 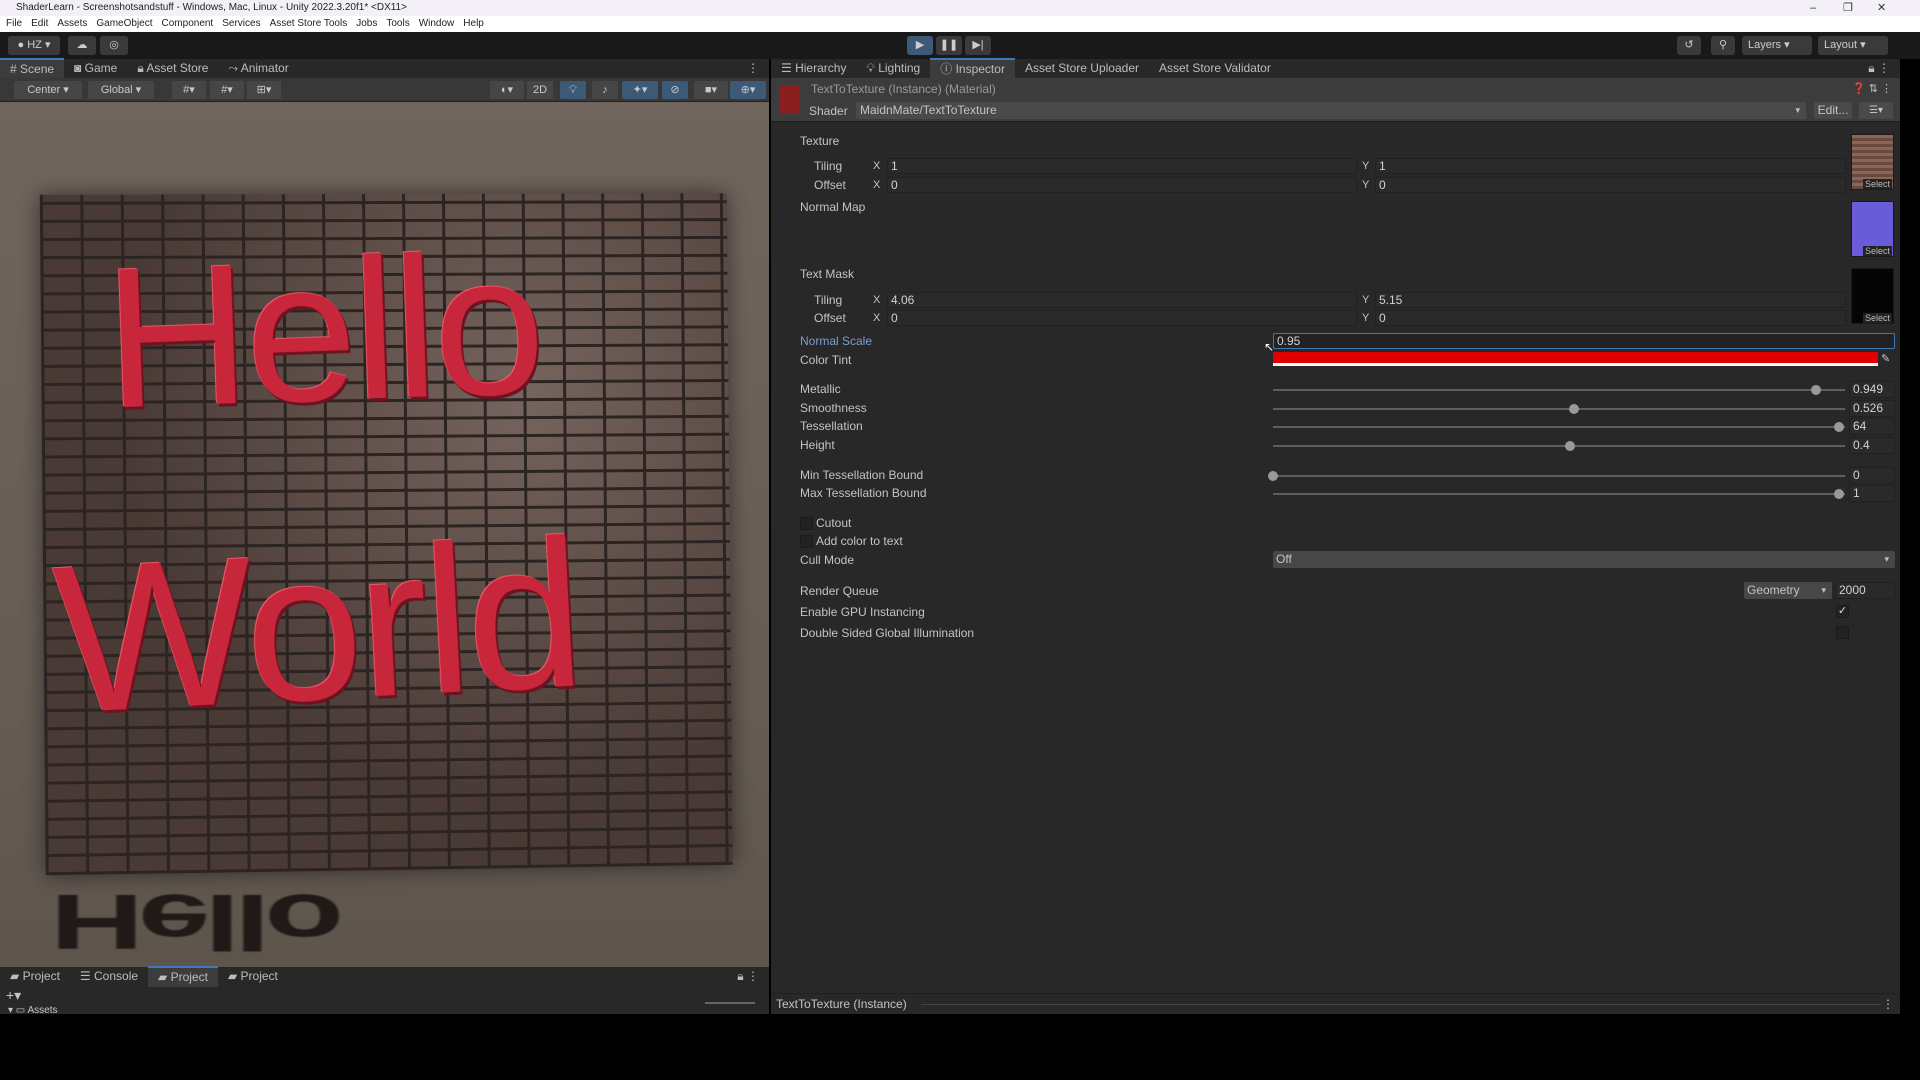 I want to click on menu-window: Window, so click(x=437, y=24).